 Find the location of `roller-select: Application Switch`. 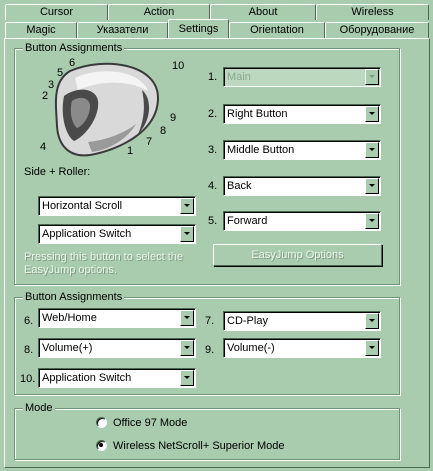

roller-select: Application Switch is located at coordinates (117, 234).